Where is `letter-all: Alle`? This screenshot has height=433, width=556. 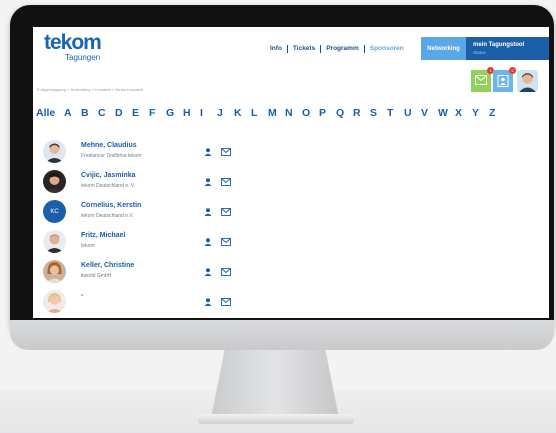 letter-all: Alle is located at coordinates (50, 113).